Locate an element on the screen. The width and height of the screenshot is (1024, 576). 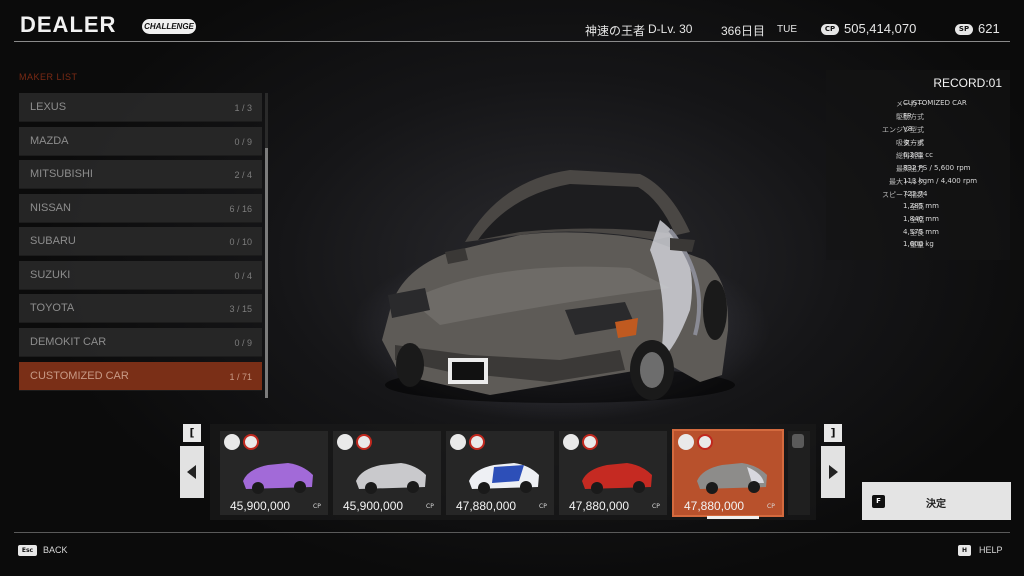
help-button: HELP is located at coordinates (991, 550).